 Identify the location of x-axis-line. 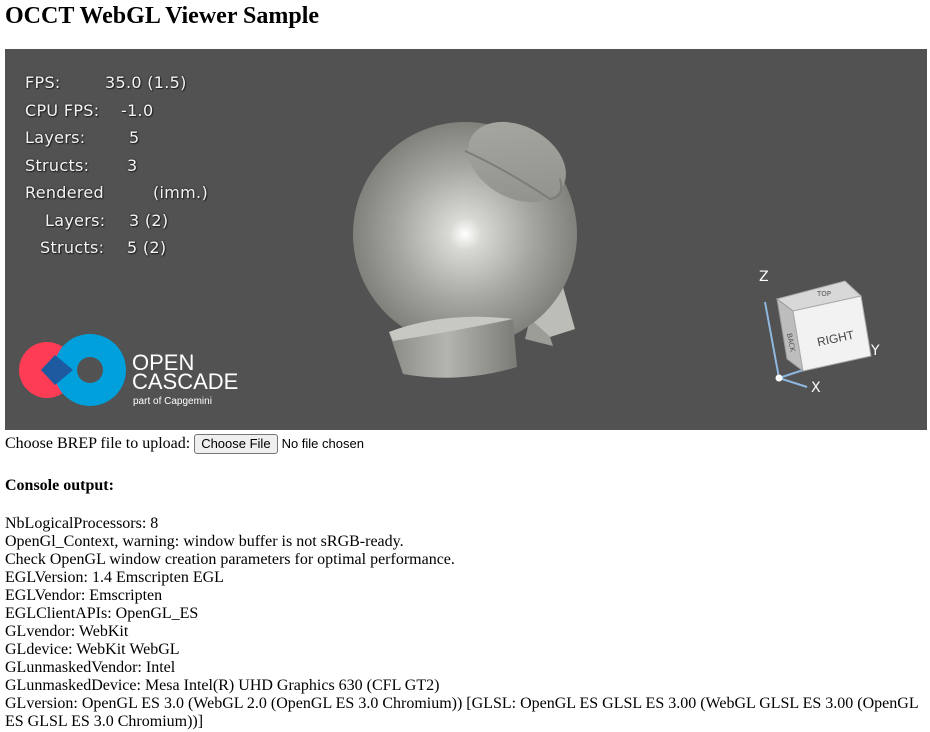
(793, 382).